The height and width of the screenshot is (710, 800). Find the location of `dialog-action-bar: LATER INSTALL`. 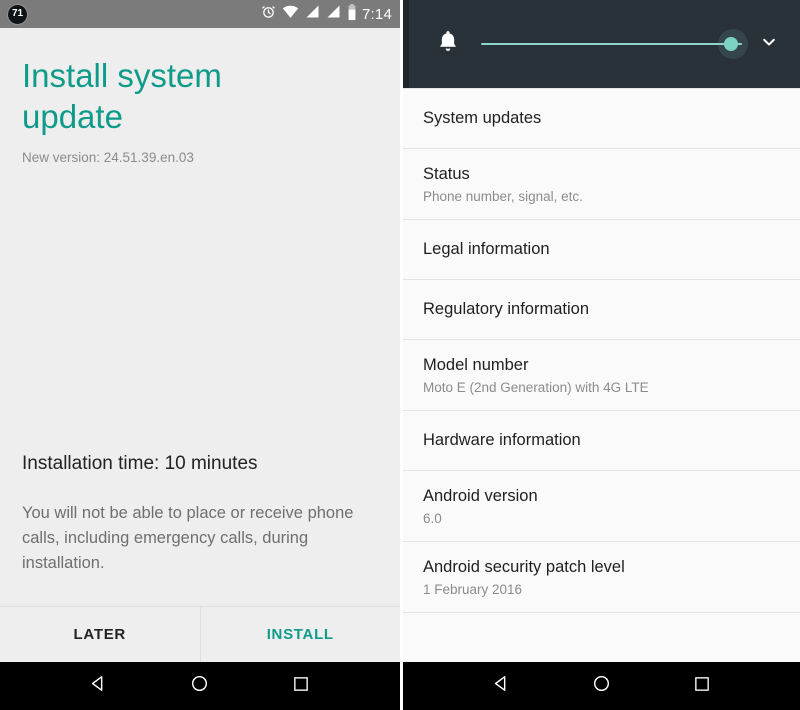

dialog-action-bar: LATER INSTALL is located at coordinates (200, 634).